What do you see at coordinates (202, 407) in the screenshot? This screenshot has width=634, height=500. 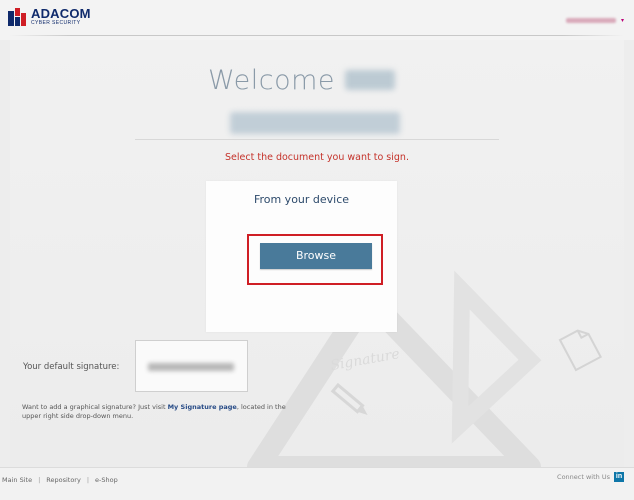 I see `my-signature-page-link: My Signature page` at bounding box center [202, 407].